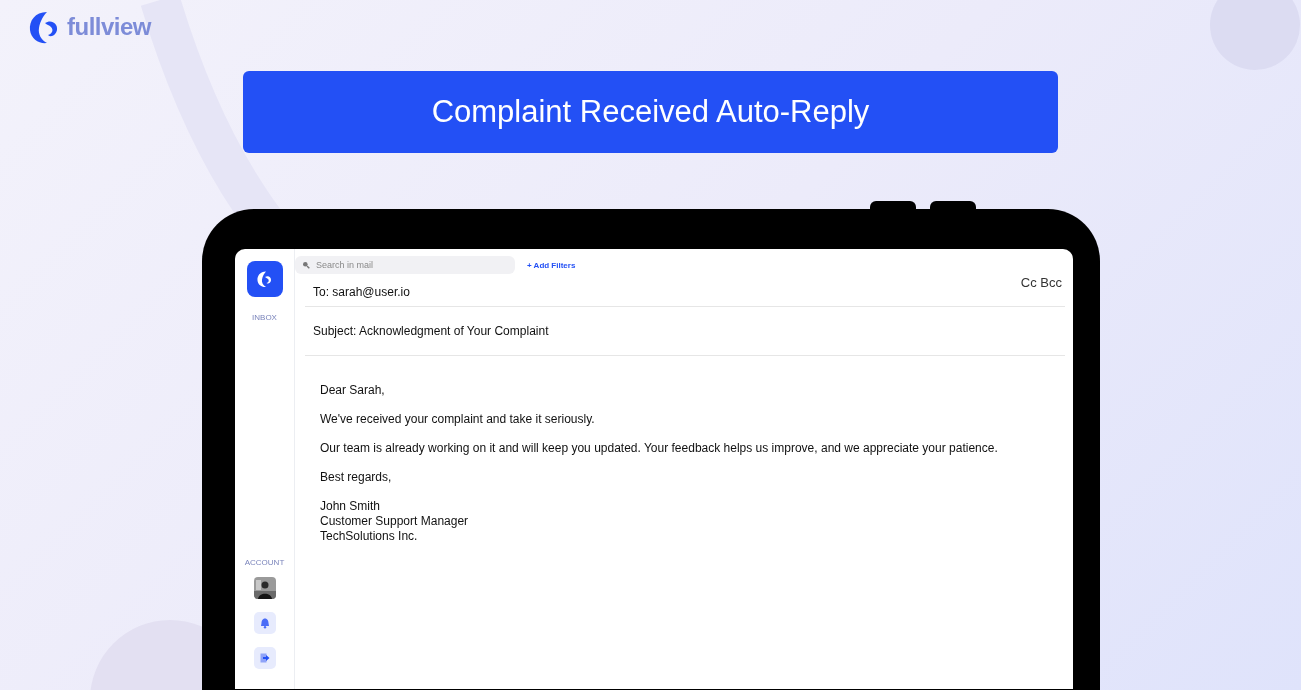 The image size is (1301, 690). What do you see at coordinates (264, 562) in the screenshot?
I see `account-label: ACCOUNT` at bounding box center [264, 562].